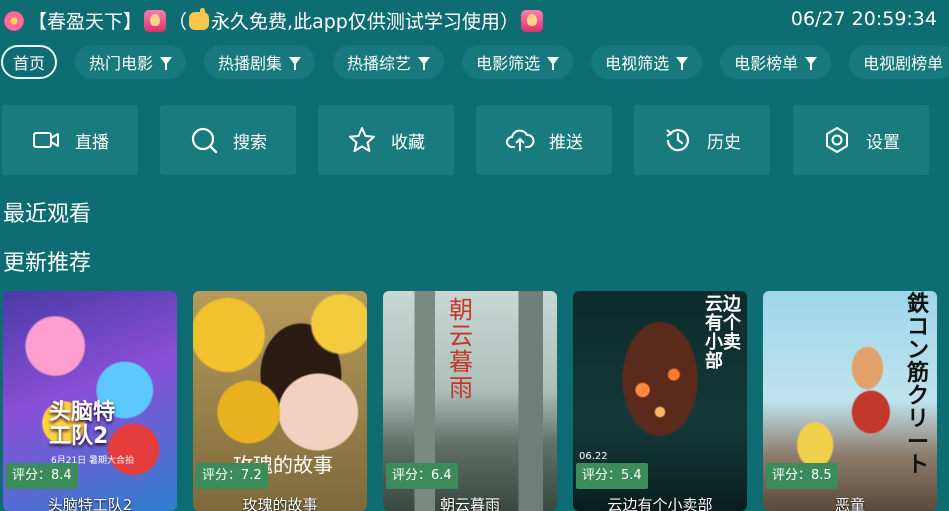 This screenshot has height=511, width=949. What do you see at coordinates (199, 18) in the screenshot?
I see `pointing-hand-icon` at bounding box center [199, 18].